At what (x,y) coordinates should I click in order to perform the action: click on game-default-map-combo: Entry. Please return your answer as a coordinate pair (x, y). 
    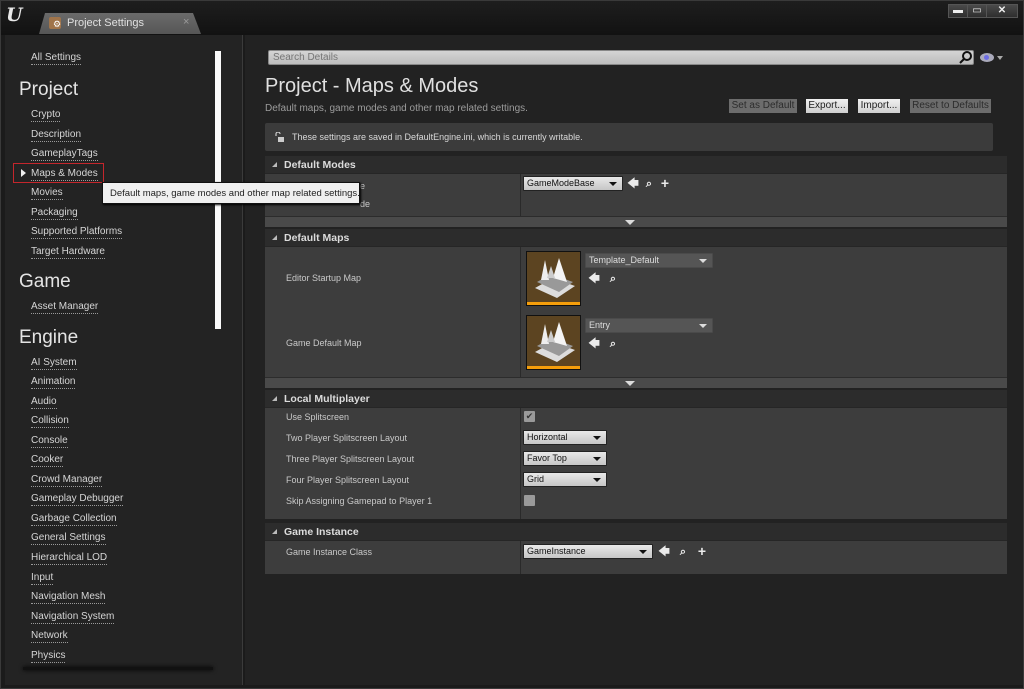
    Looking at the image, I should click on (649, 325).